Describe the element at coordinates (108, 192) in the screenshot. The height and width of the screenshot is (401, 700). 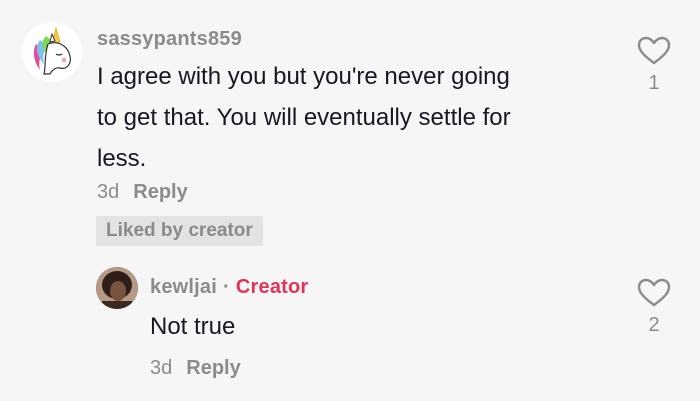
I see `comment-timestamp: 3d` at that location.